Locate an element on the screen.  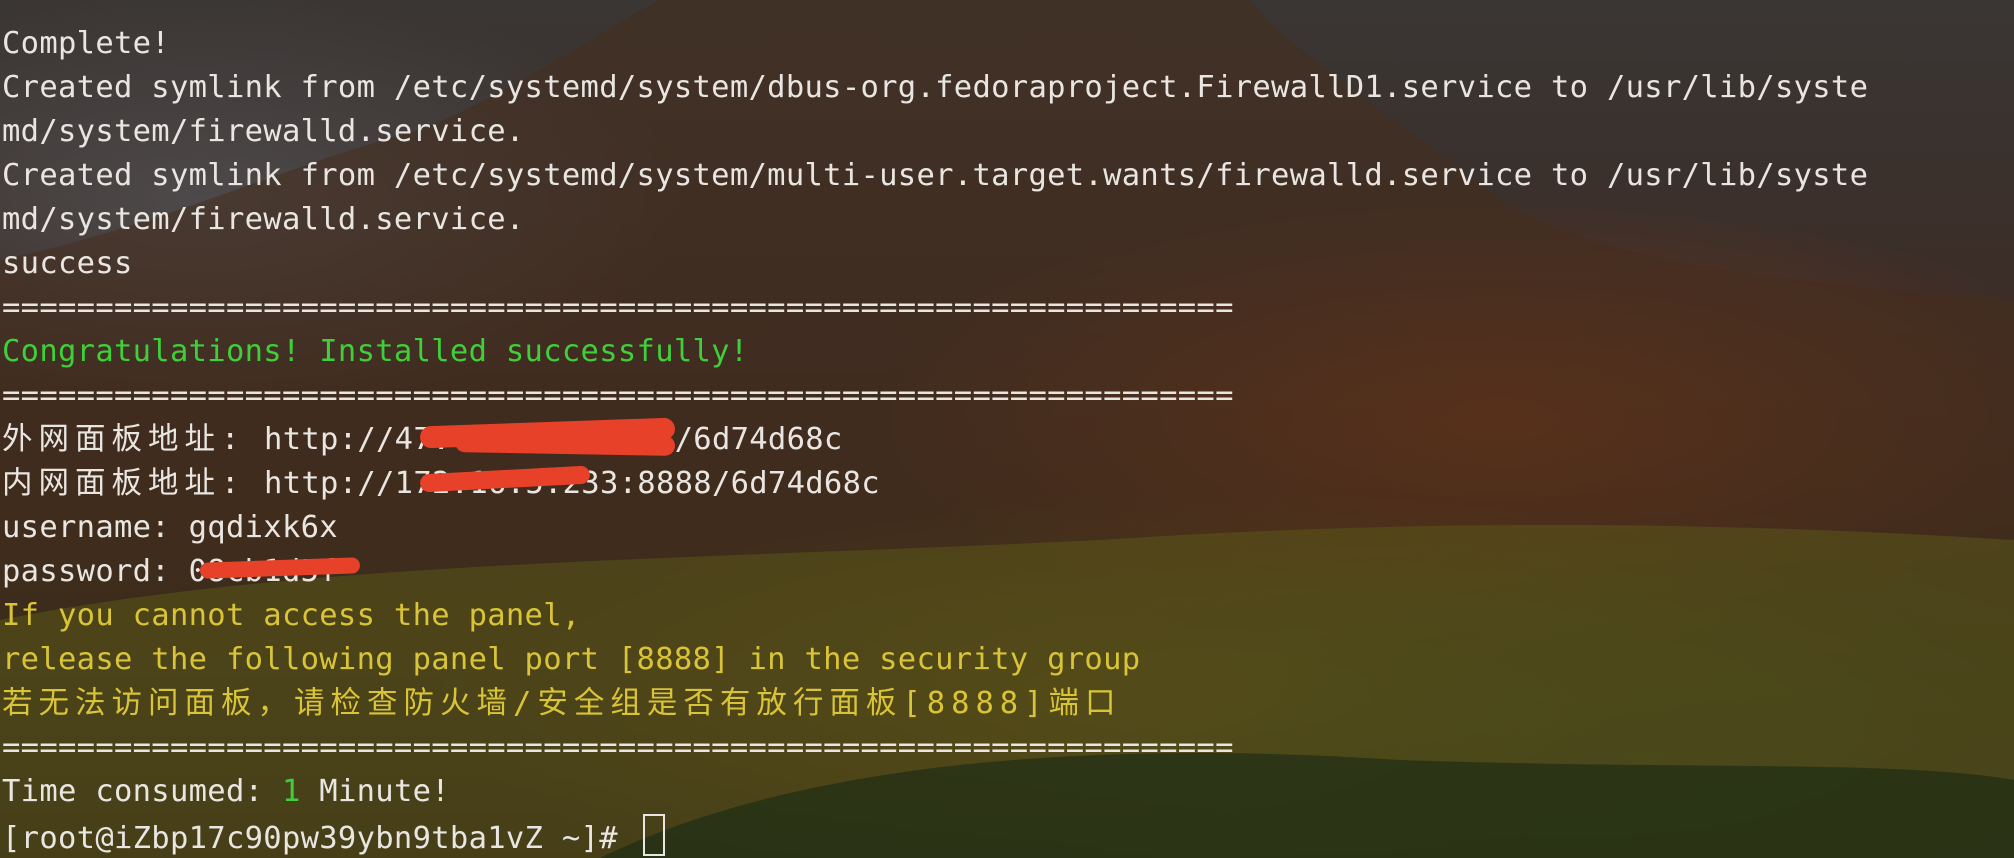
success-message: Congratulations! Installed successfully! is located at coordinates (375, 351).